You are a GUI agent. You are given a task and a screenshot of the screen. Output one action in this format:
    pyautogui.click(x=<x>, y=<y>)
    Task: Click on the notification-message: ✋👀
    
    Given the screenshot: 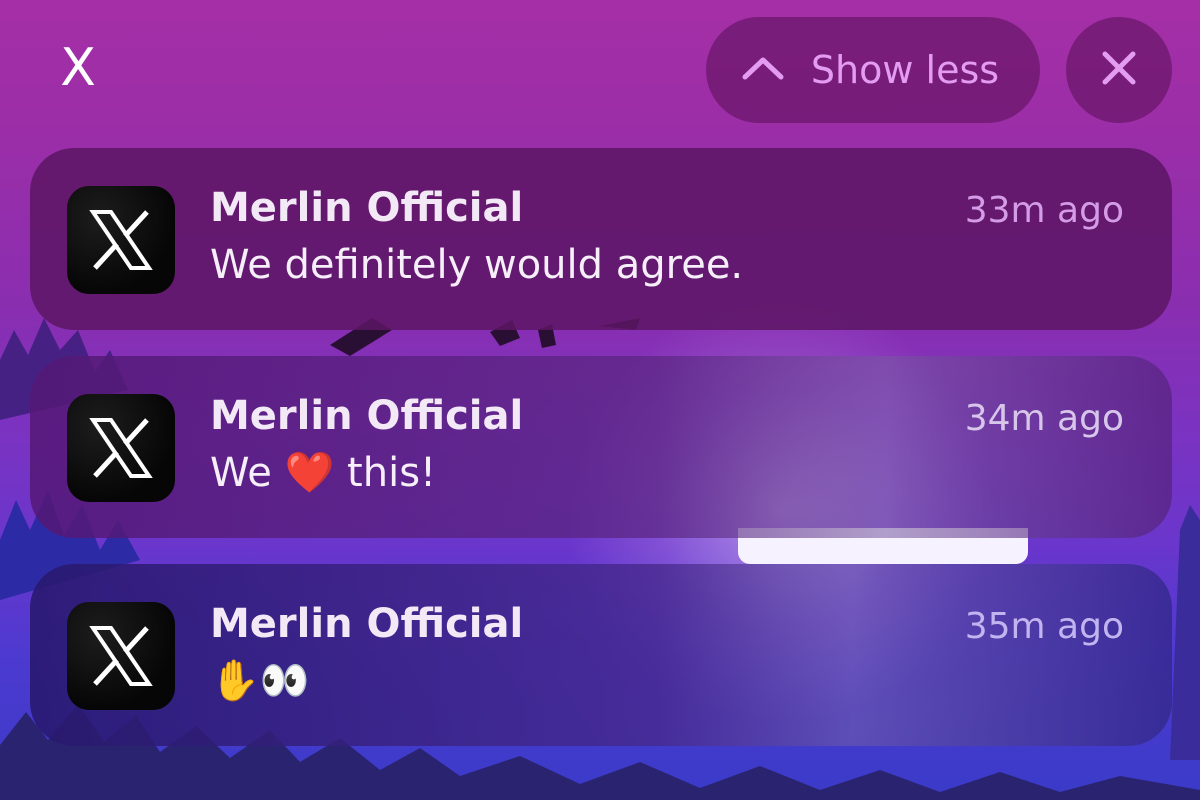 What is the action you would take?
    pyautogui.click(x=260, y=681)
    